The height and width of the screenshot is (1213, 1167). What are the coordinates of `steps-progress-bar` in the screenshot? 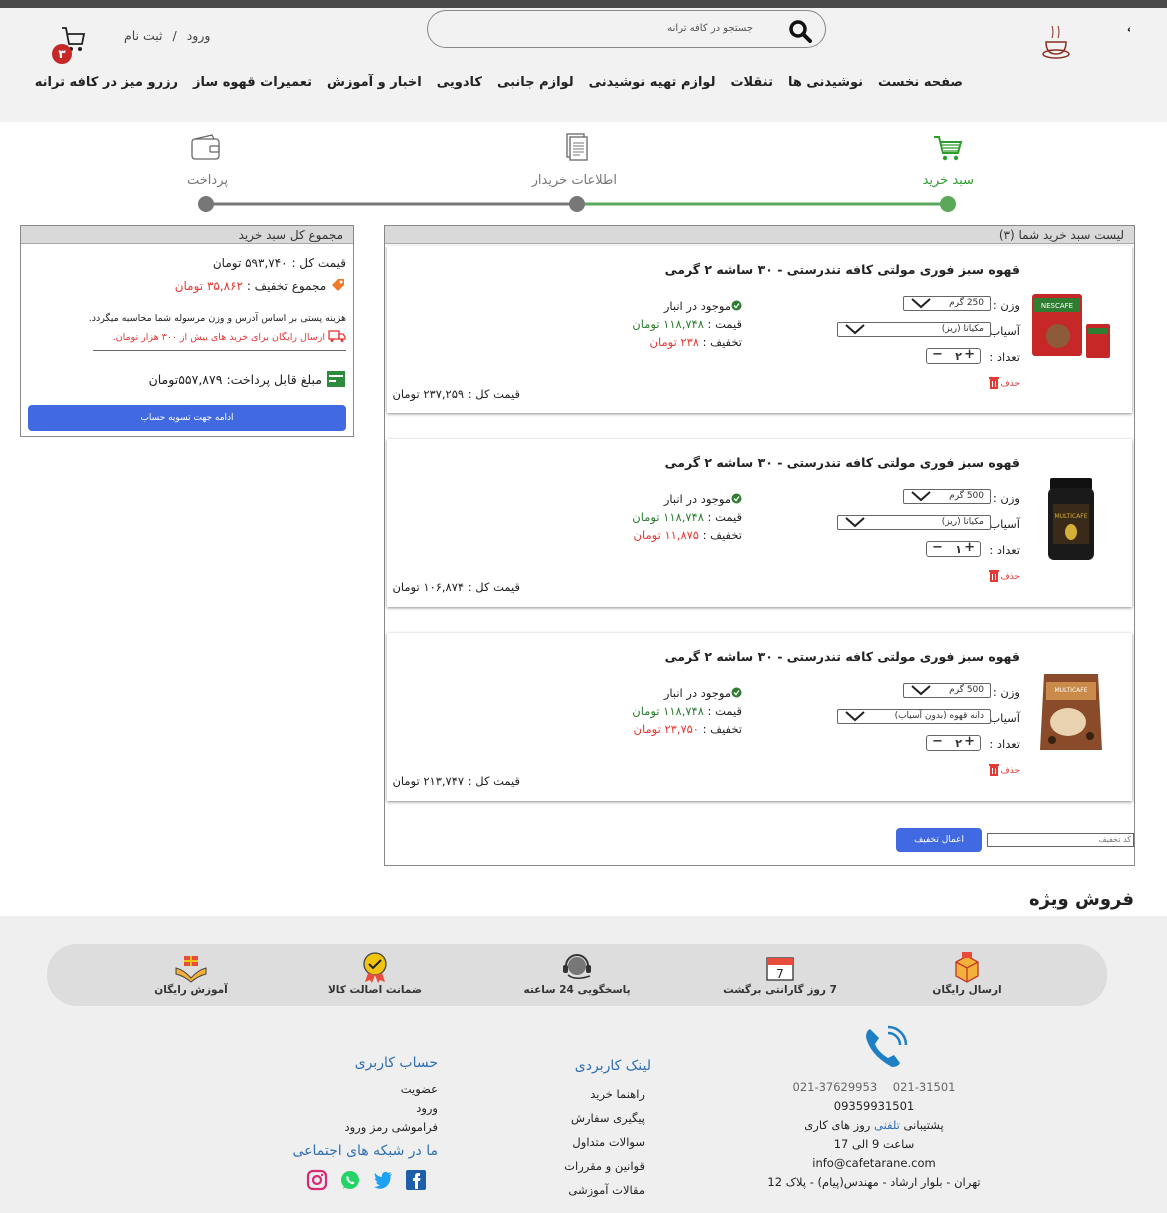 It's located at (577, 204).